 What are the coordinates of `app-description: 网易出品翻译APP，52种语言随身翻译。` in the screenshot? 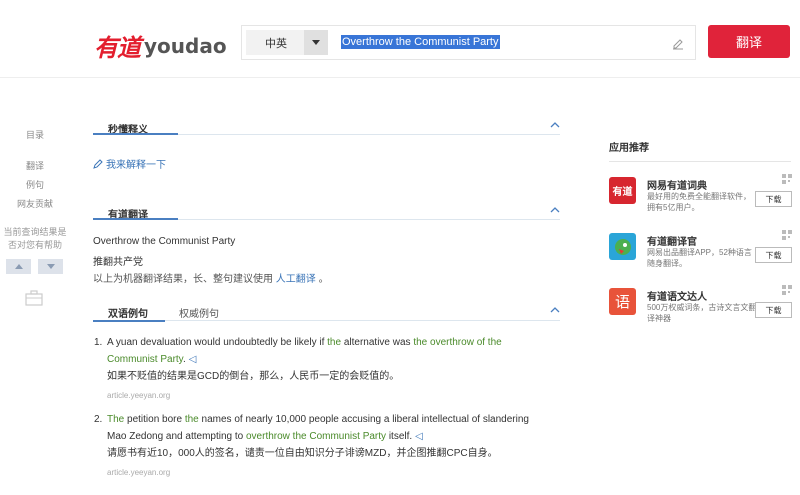 It's located at (699, 258).